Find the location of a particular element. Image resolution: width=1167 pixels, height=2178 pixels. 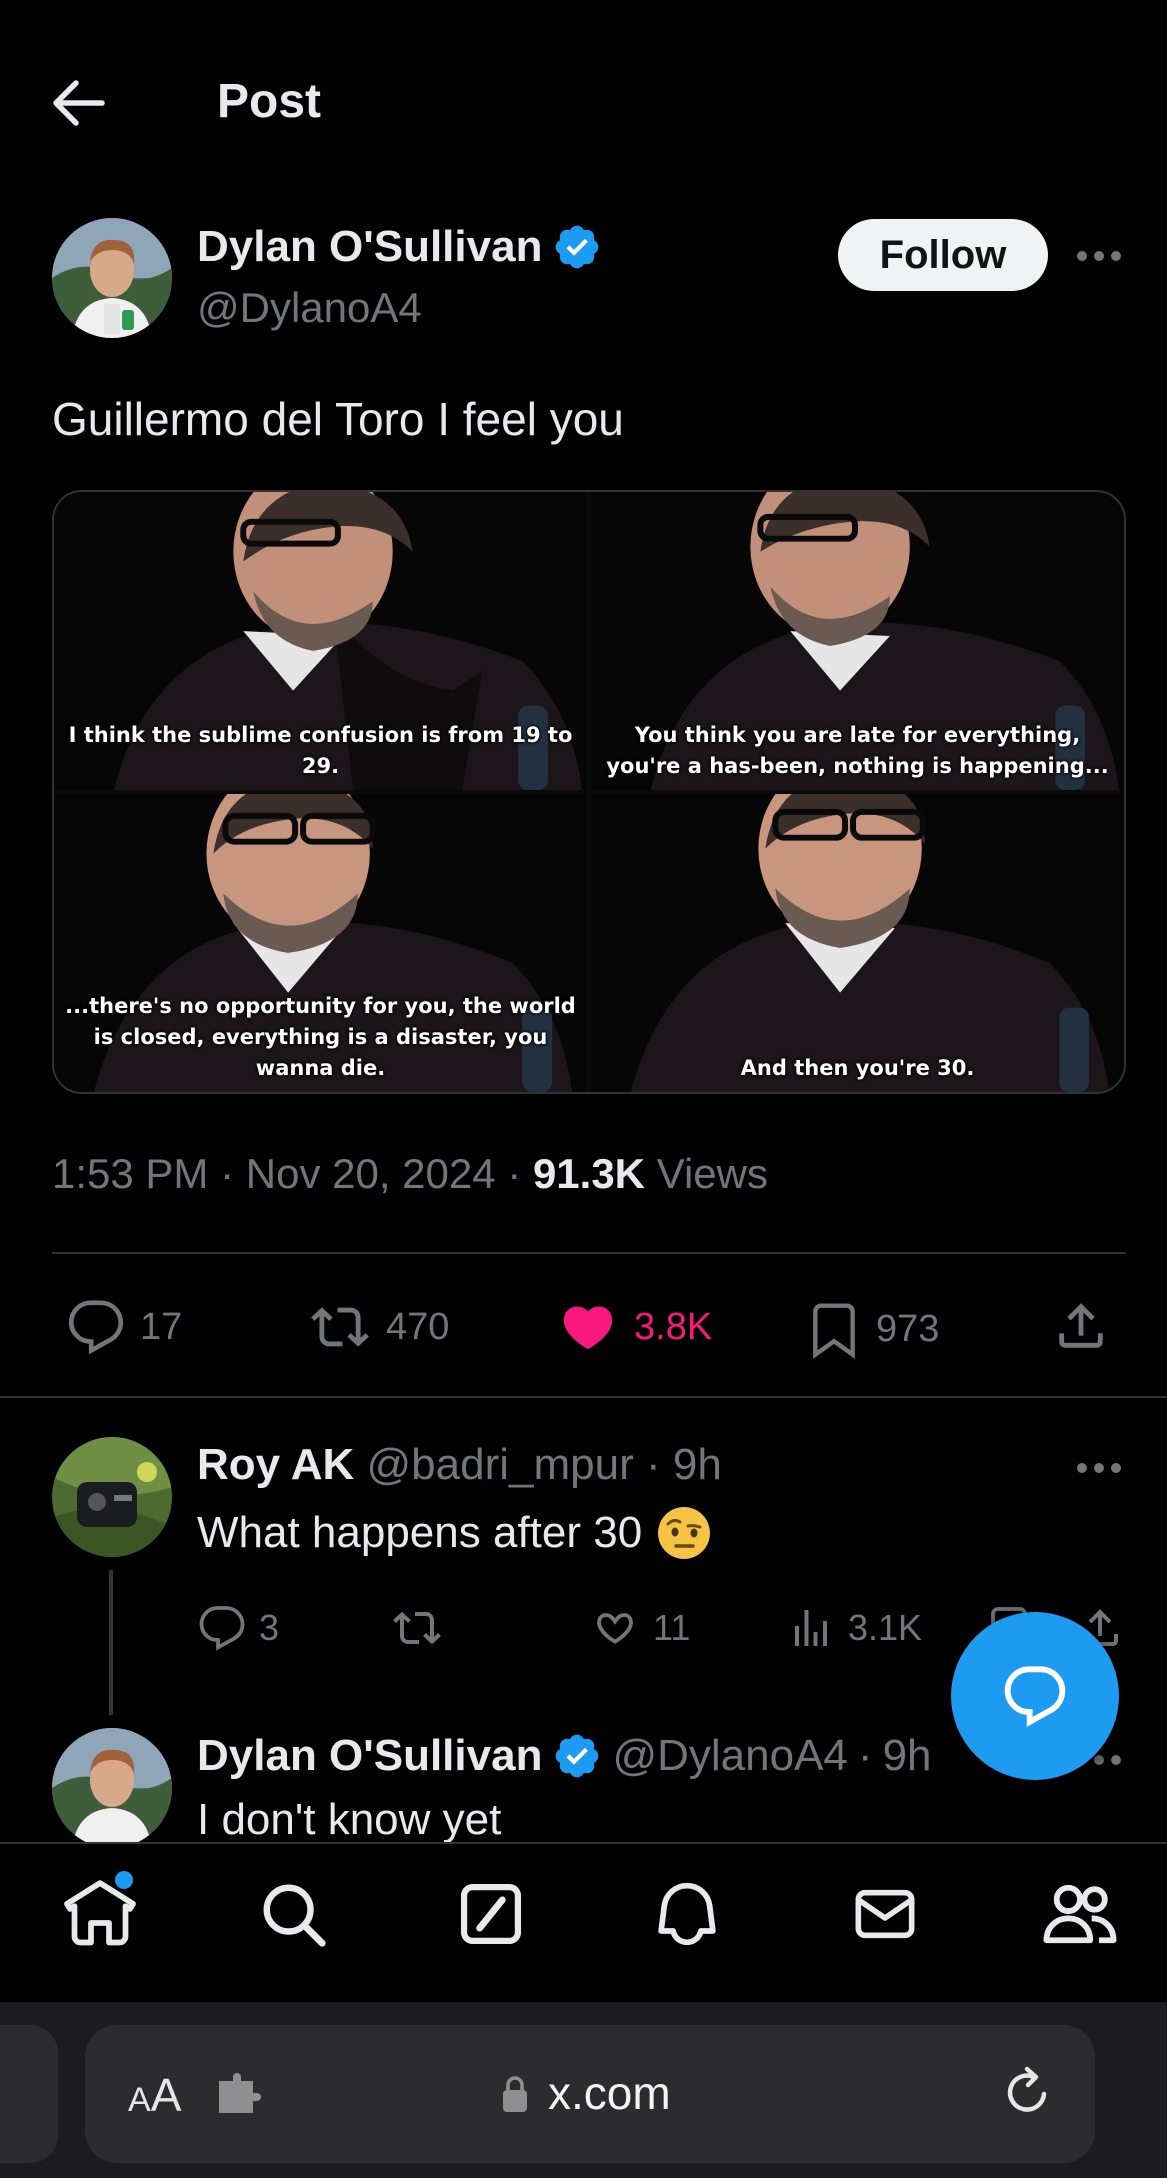

share-button is located at coordinates (1081, 1326).